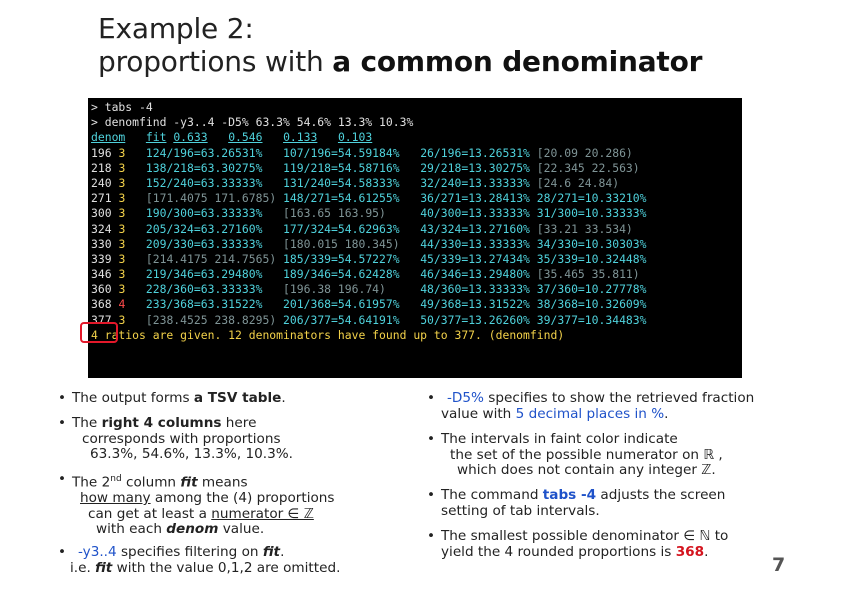  Describe the element at coordinates (585, 536) in the screenshot. I see `rb4-line1: The smallest possible denominator ∈ ℕ to` at that location.